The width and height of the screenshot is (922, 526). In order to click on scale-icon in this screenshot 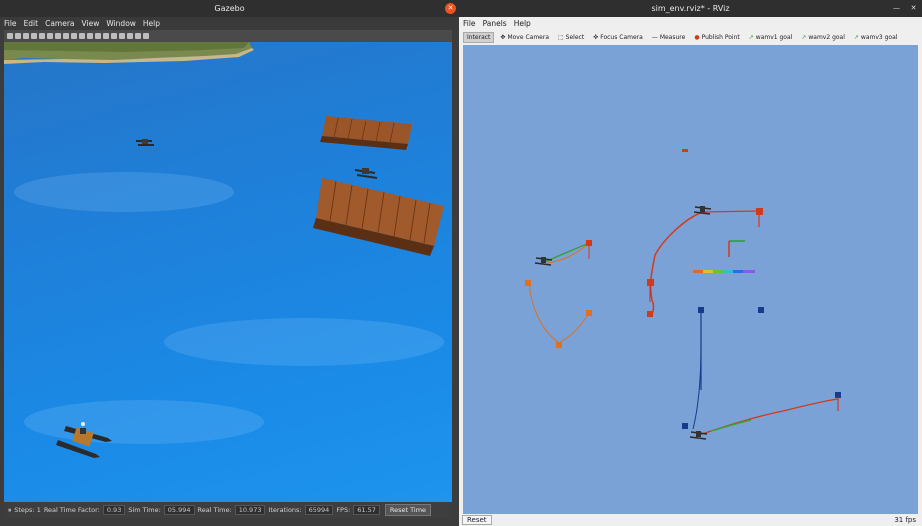, I will do `click(34, 36)`.